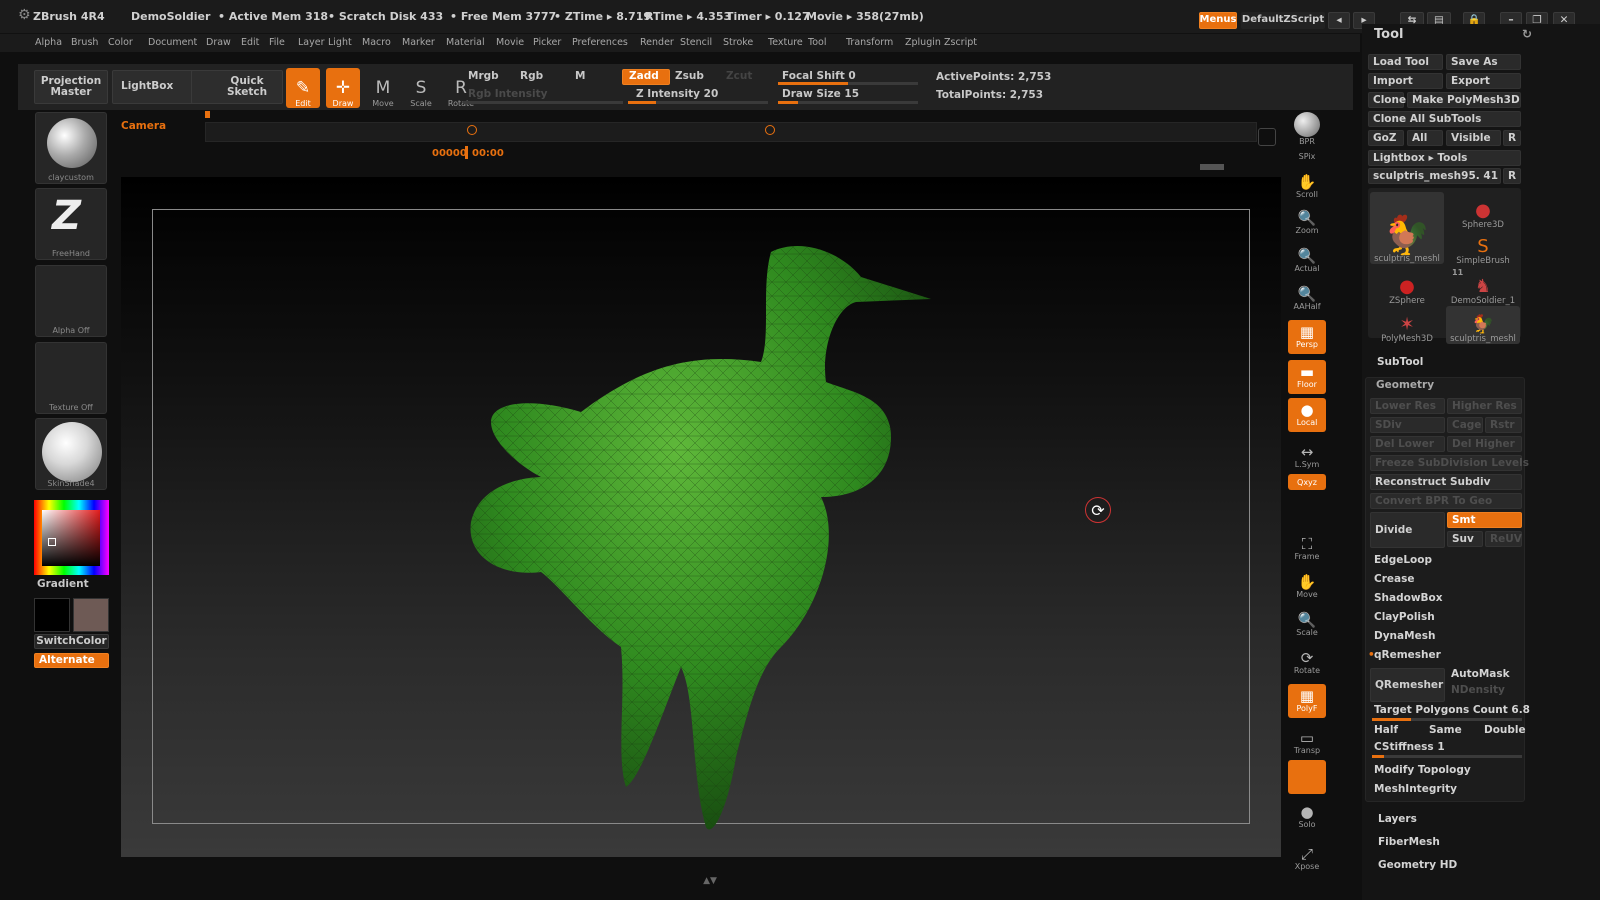  Describe the element at coordinates (1503, 425) in the screenshot. I see `rstr-button: Rstr` at that location.